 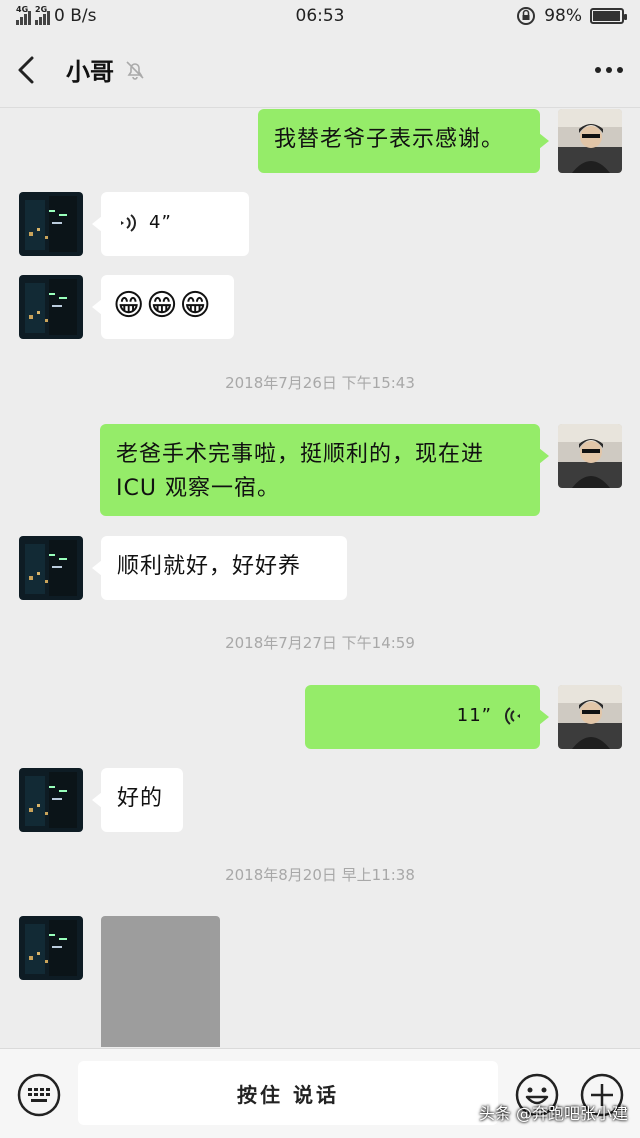 I want to click on mute-bell-icon, so click(x=135, y=70).